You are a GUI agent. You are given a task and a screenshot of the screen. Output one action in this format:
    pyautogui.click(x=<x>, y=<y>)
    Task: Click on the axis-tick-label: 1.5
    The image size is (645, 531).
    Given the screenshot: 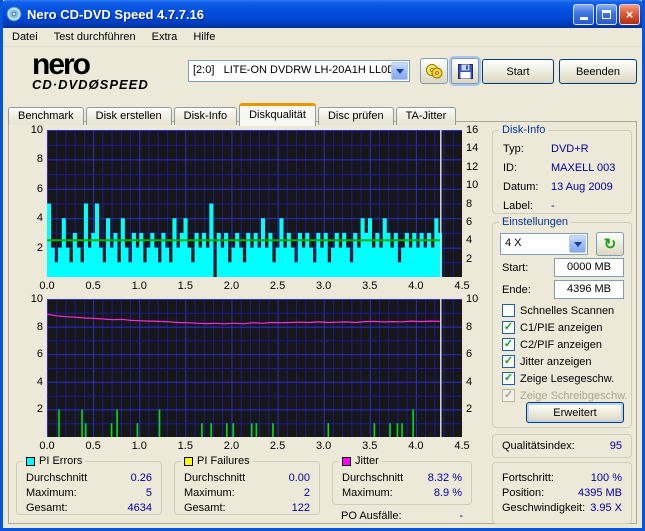 What is the action you would take?
    pyautogui.click(x=185, y=286)
    